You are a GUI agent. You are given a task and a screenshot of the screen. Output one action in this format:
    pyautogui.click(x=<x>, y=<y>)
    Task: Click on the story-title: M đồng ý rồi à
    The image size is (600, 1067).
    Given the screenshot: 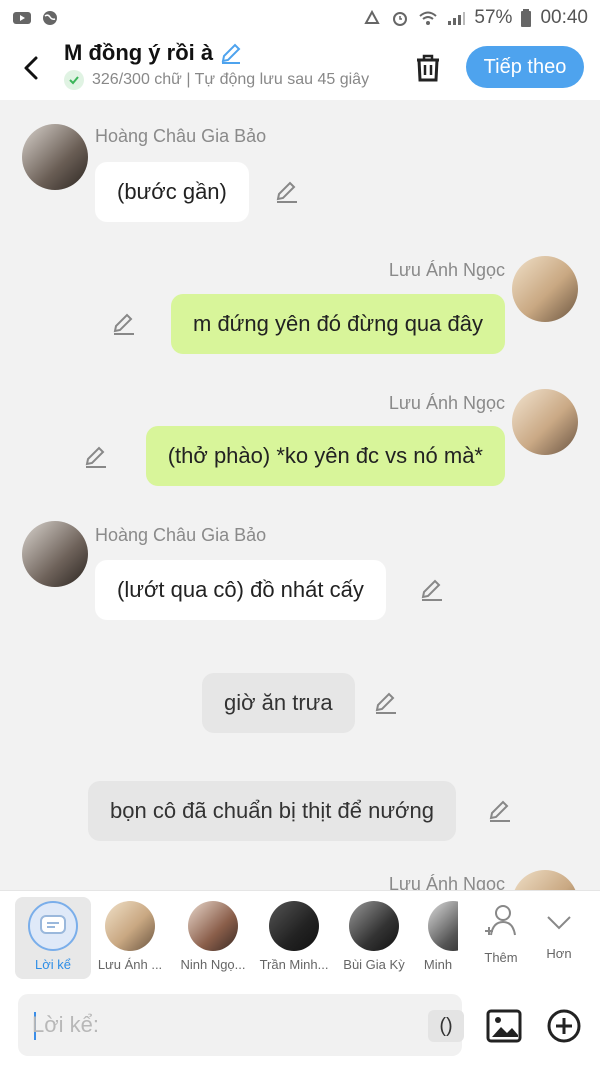 What is the action you would take?
    pyautogui.click(x=229, y=53)
    